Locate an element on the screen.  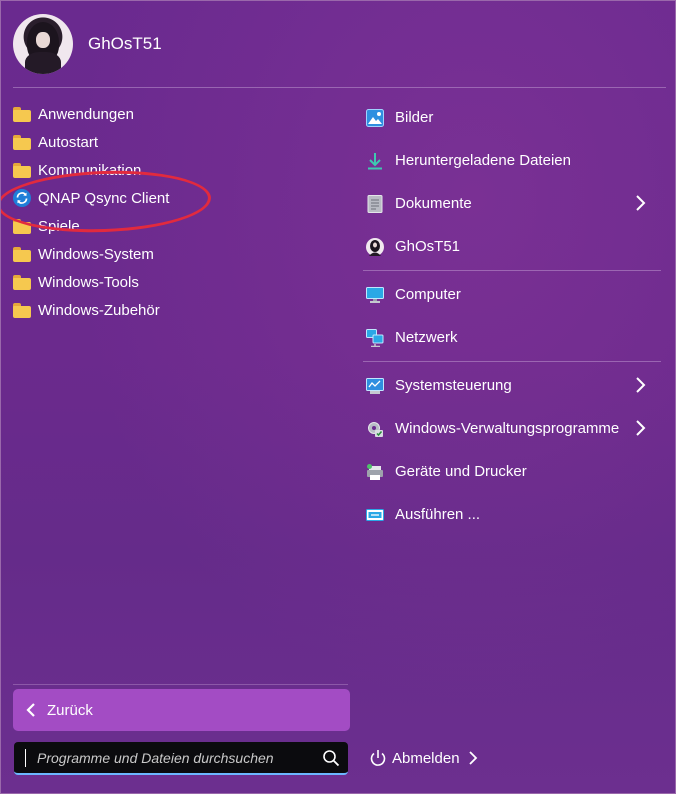
program-item-autostart: Autostart is located at coordinates (173, 142).